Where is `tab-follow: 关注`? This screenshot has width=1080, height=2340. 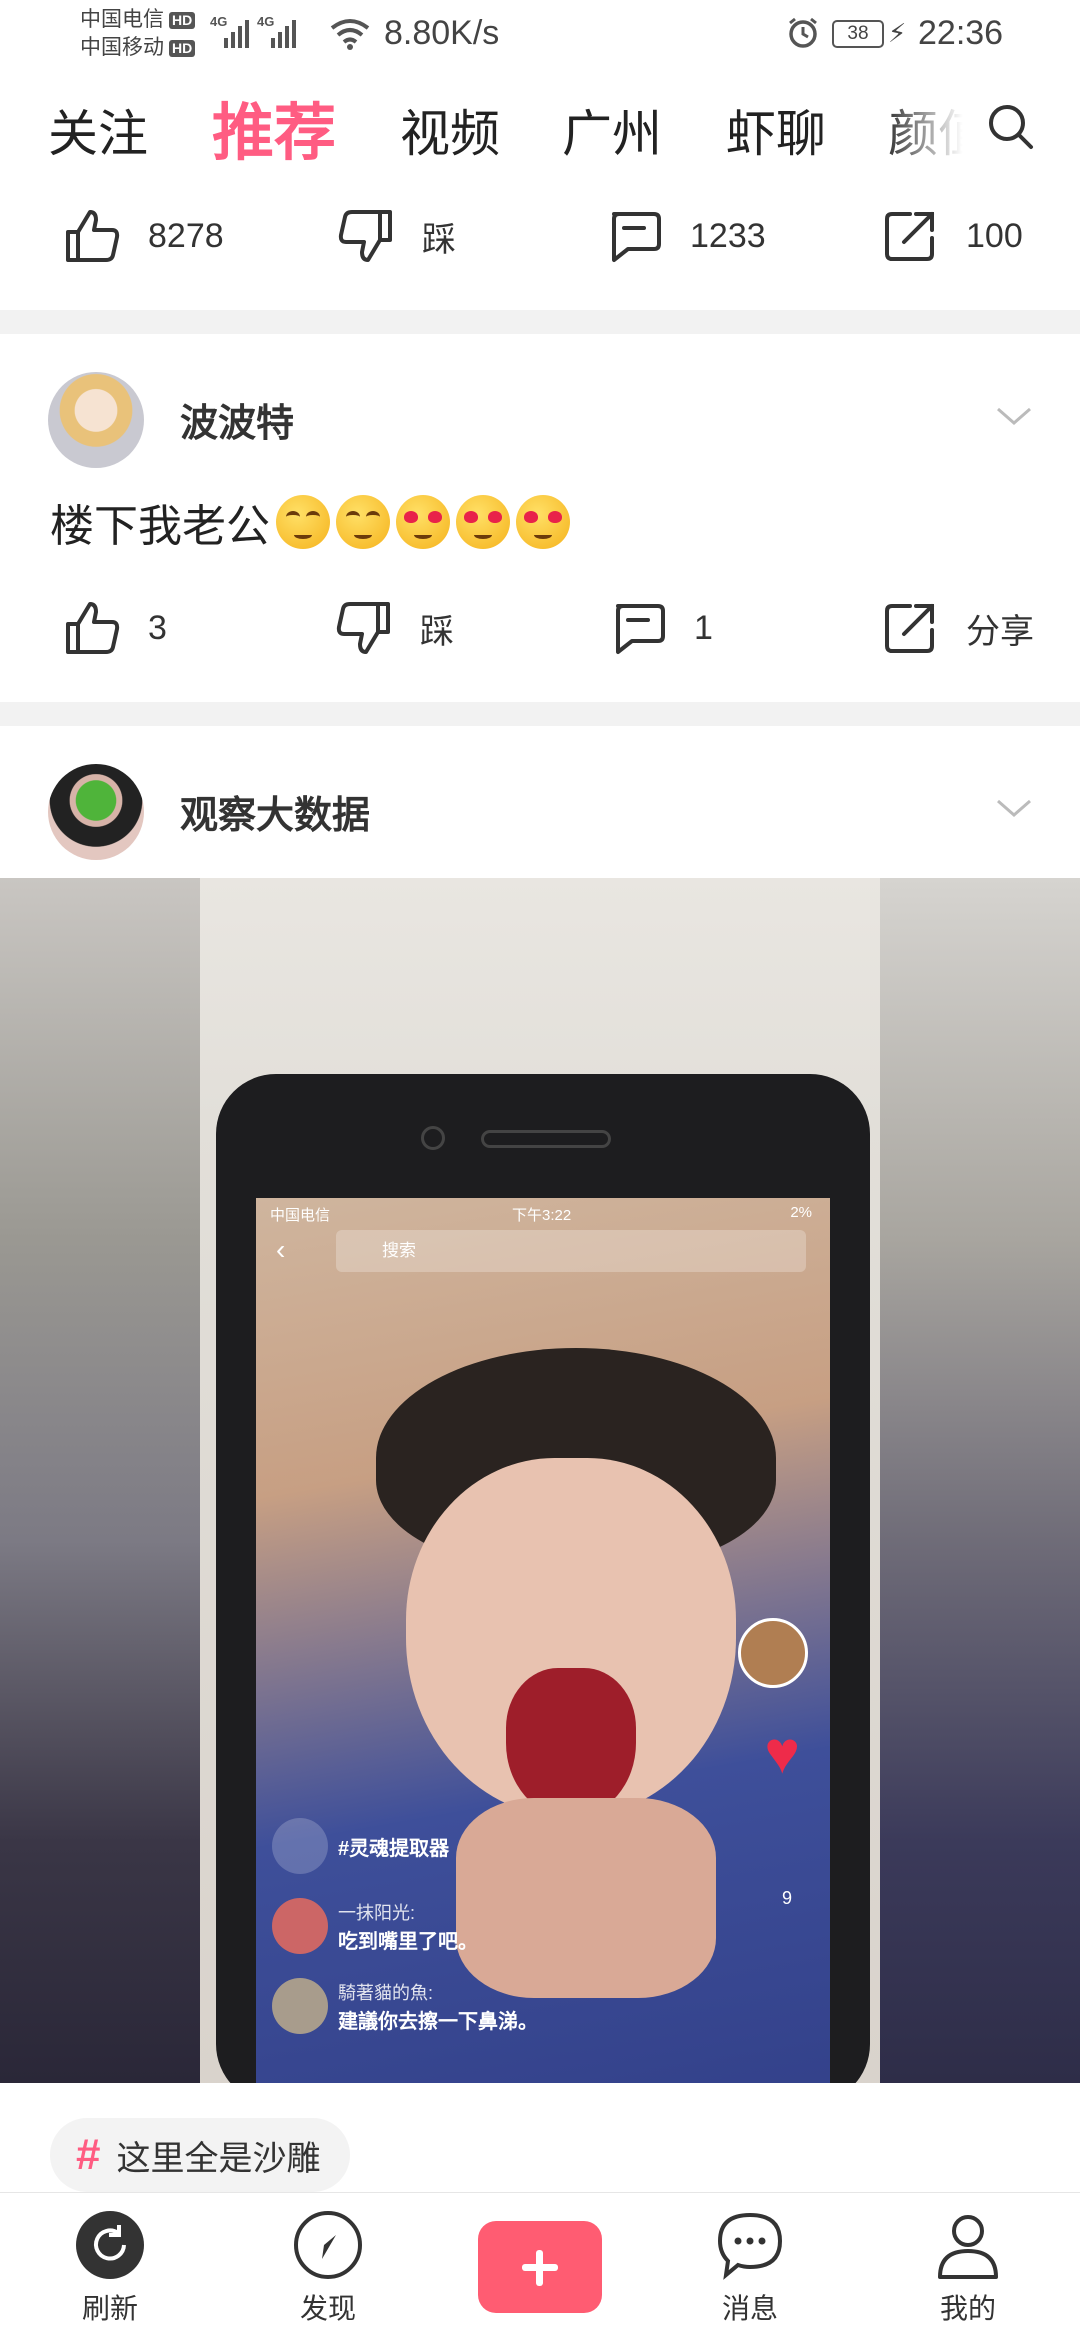 tab-follow: 关注 is located at coordinates (98, 130).